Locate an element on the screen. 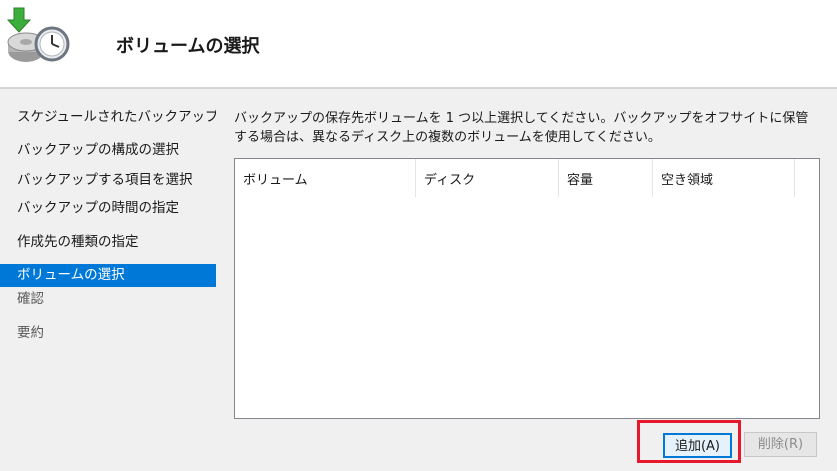  column-header-volume: ボリューム is located at coordinates (325, 178).